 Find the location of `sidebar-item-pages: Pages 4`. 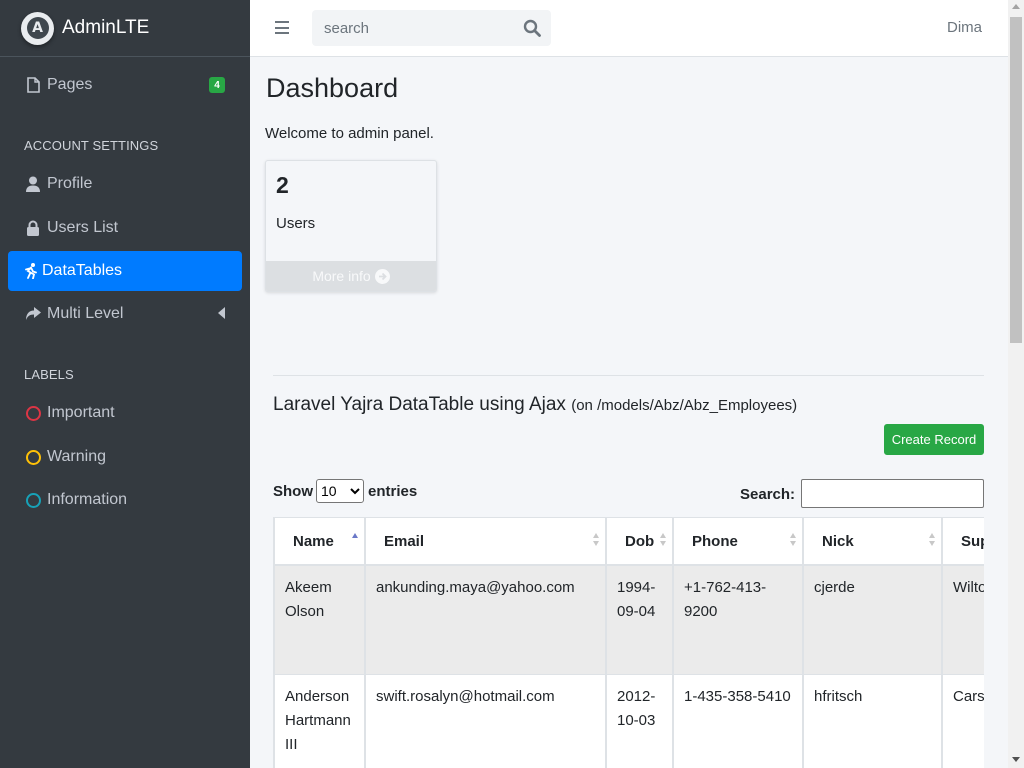

sidebar-item-pages: Pages 4 is located at coordinates (125, 85).